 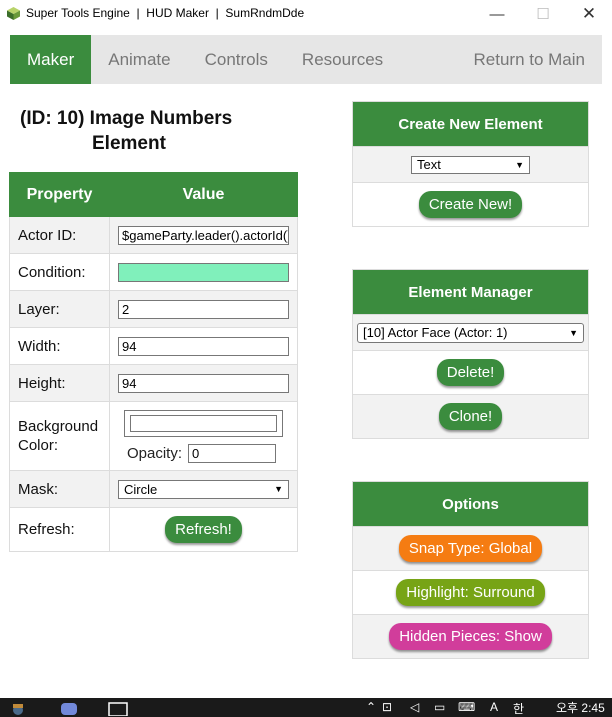 I want to click on table-row: Layer: 2, so click(x=153, y=309).